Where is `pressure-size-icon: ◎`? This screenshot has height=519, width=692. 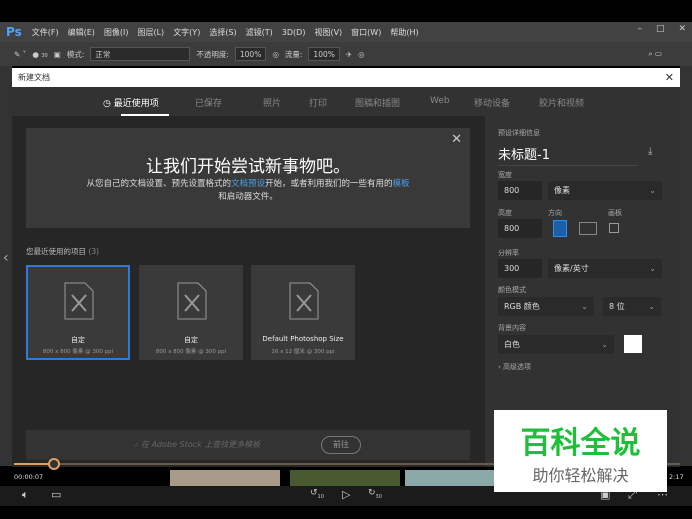
pressure-size-icon: ◎ is located at coordinates (361, 54).